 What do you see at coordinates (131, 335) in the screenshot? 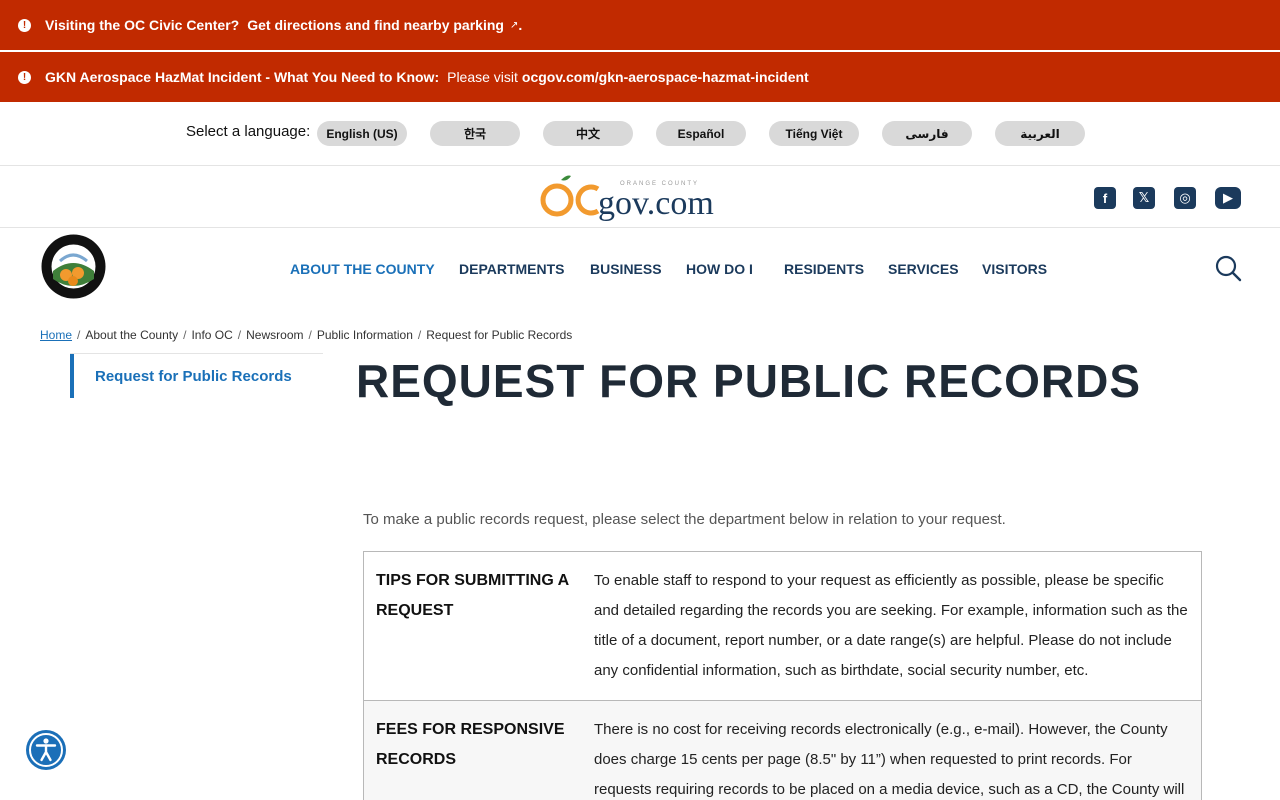
I see `breadcrumb-about: About the County` at bounding box center [131, 335].